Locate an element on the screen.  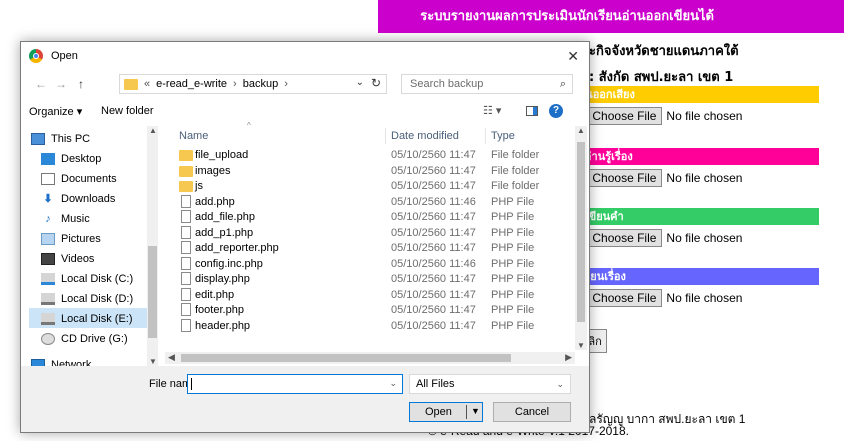
computer-icon is located at coordinates (38, 139).